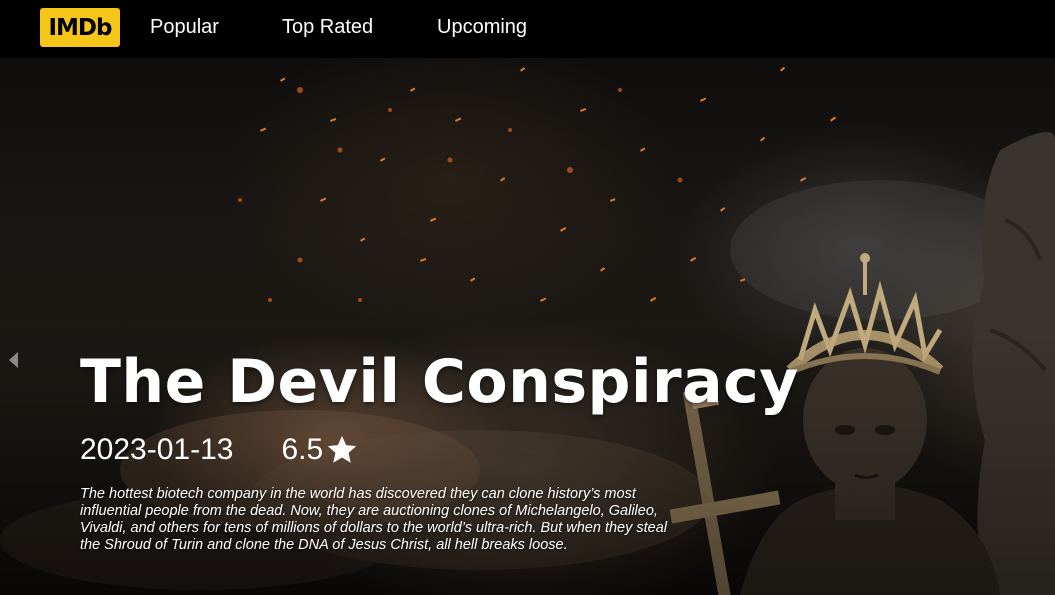 The height and width of the screenshot is (595, 1055). I want to click on nav-link-top-rated: Top Rated, so click(327, 27).